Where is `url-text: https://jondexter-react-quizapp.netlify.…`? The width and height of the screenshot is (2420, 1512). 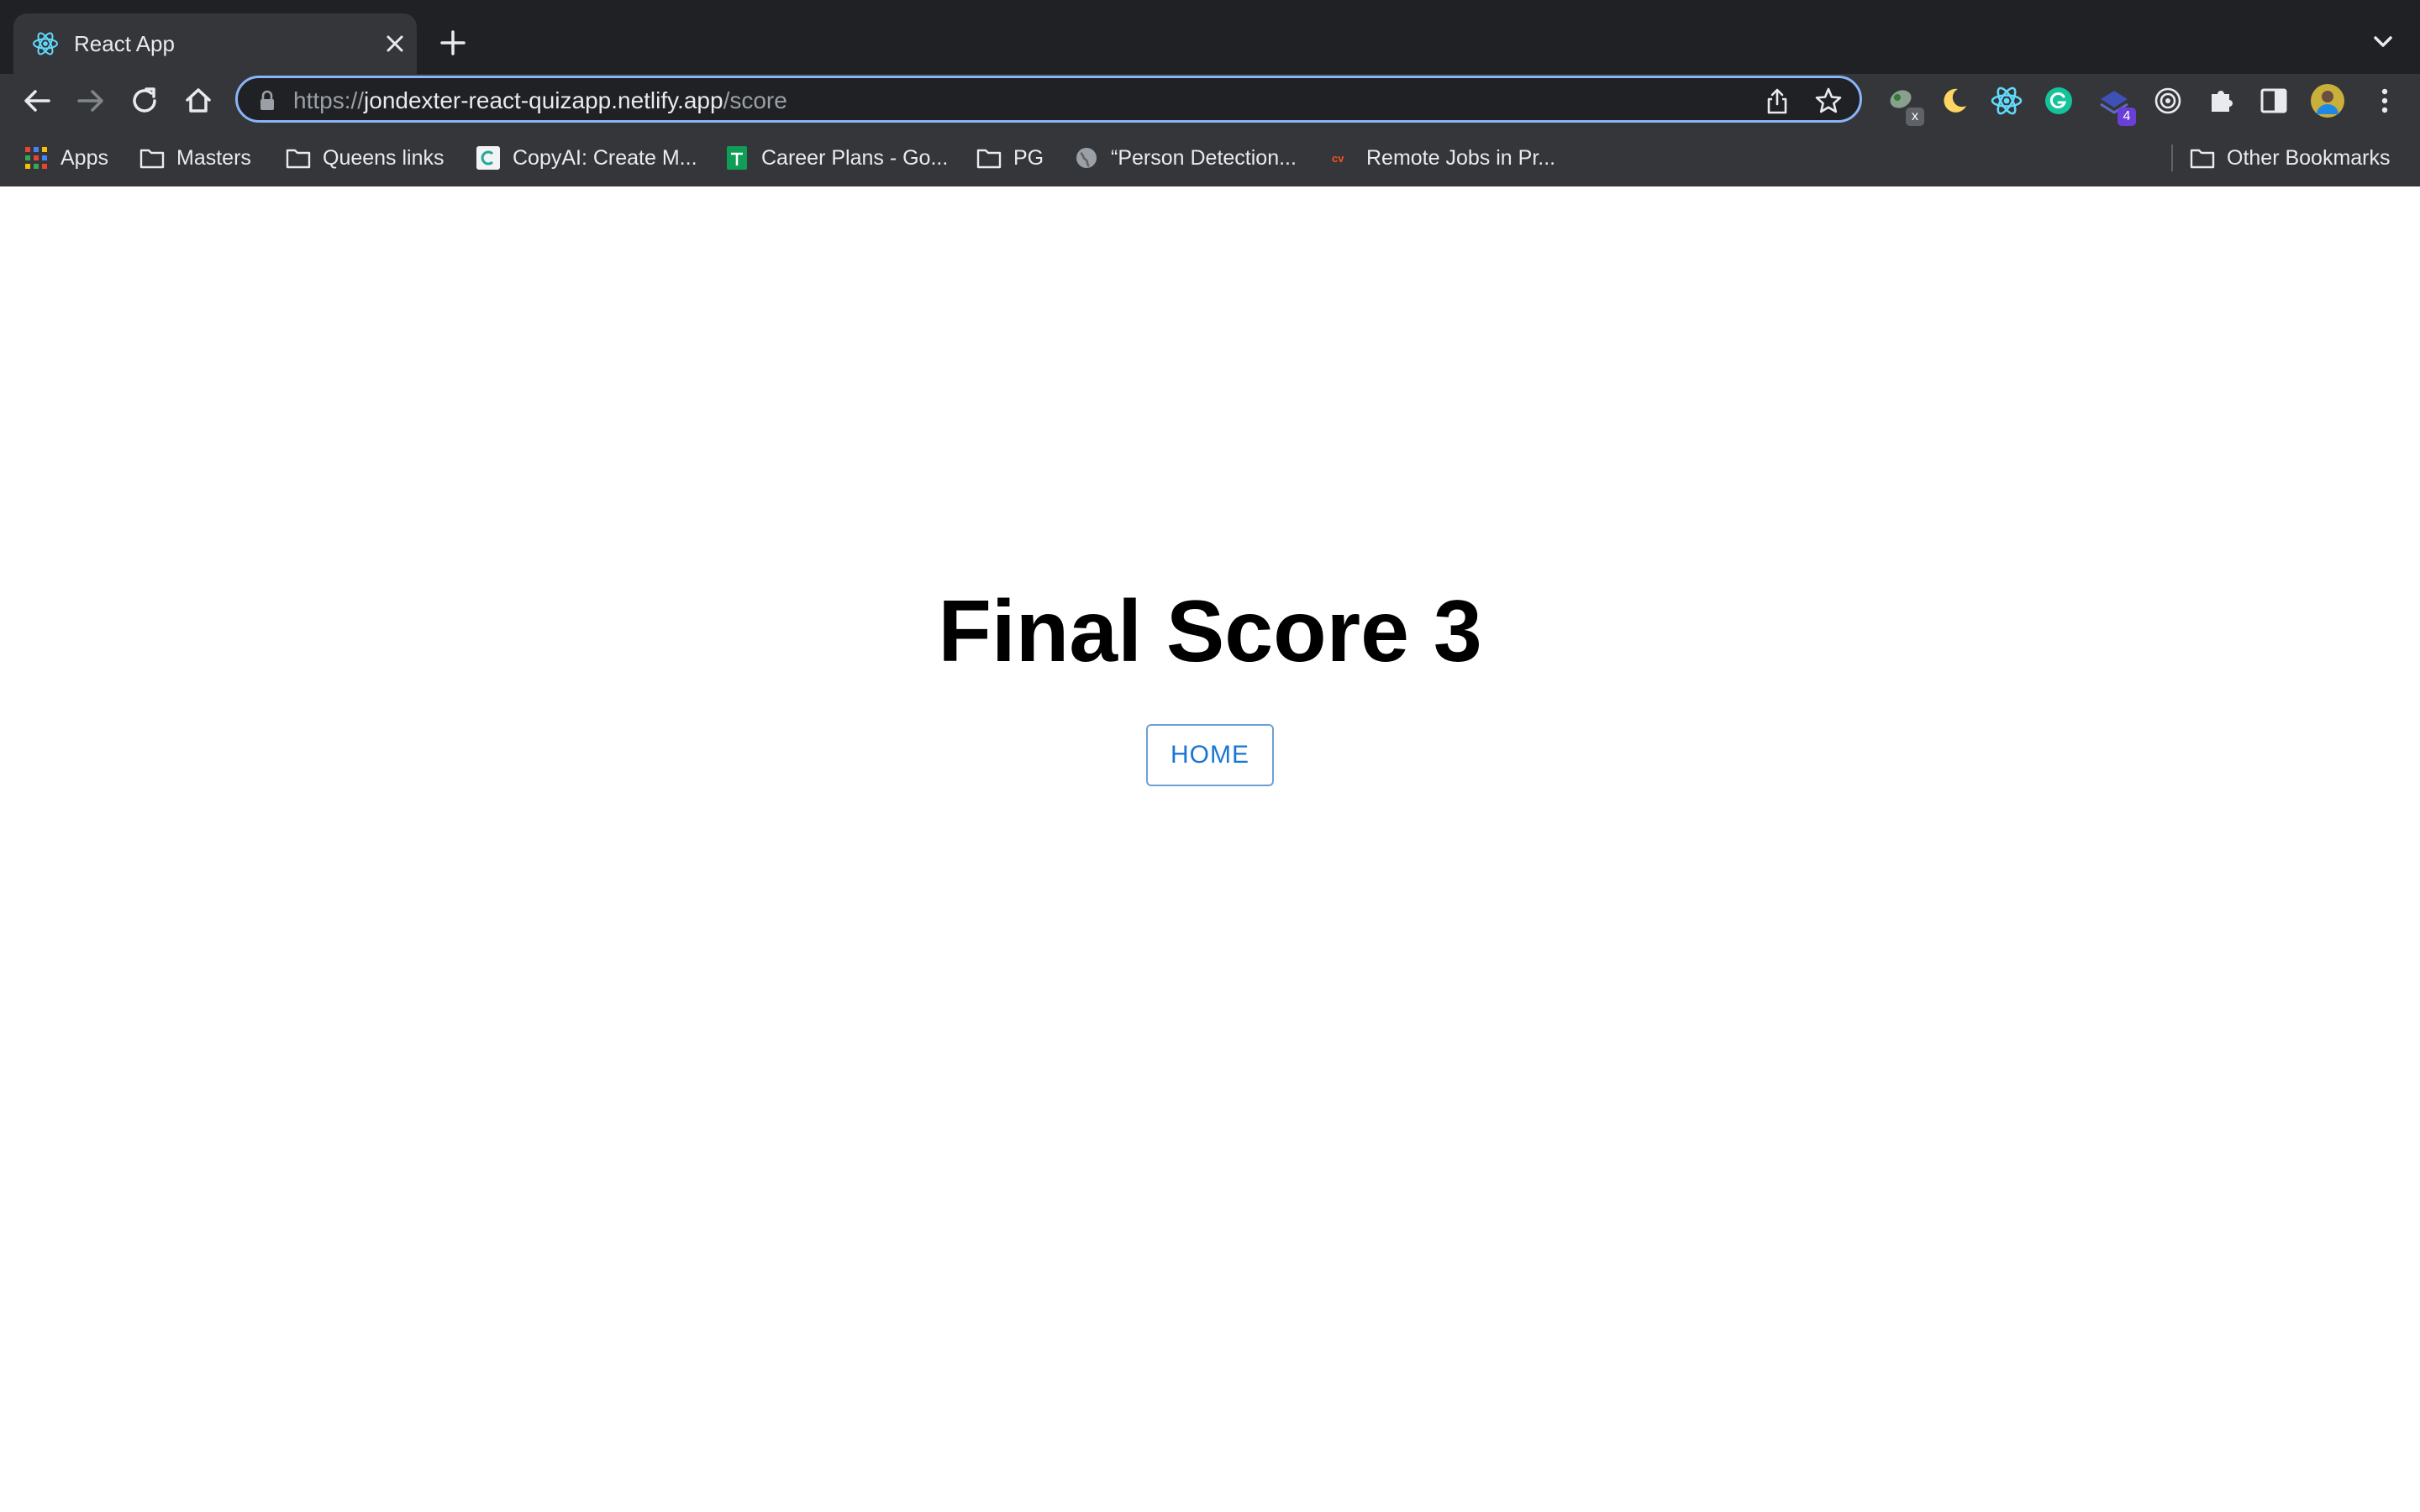
url-text: https://jondexter-react-quizapp.netlify.… is located at coordinates (540, 101).